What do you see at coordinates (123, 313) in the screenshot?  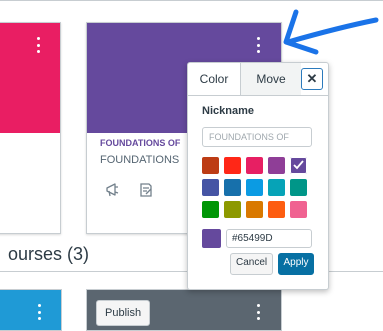 I see `publish-button: Publish` at bounding box center [123, 313].